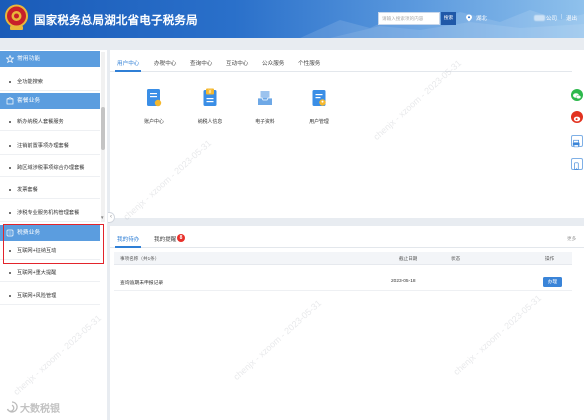  I want to click on tax-emblem-logo, so click(16, 17).